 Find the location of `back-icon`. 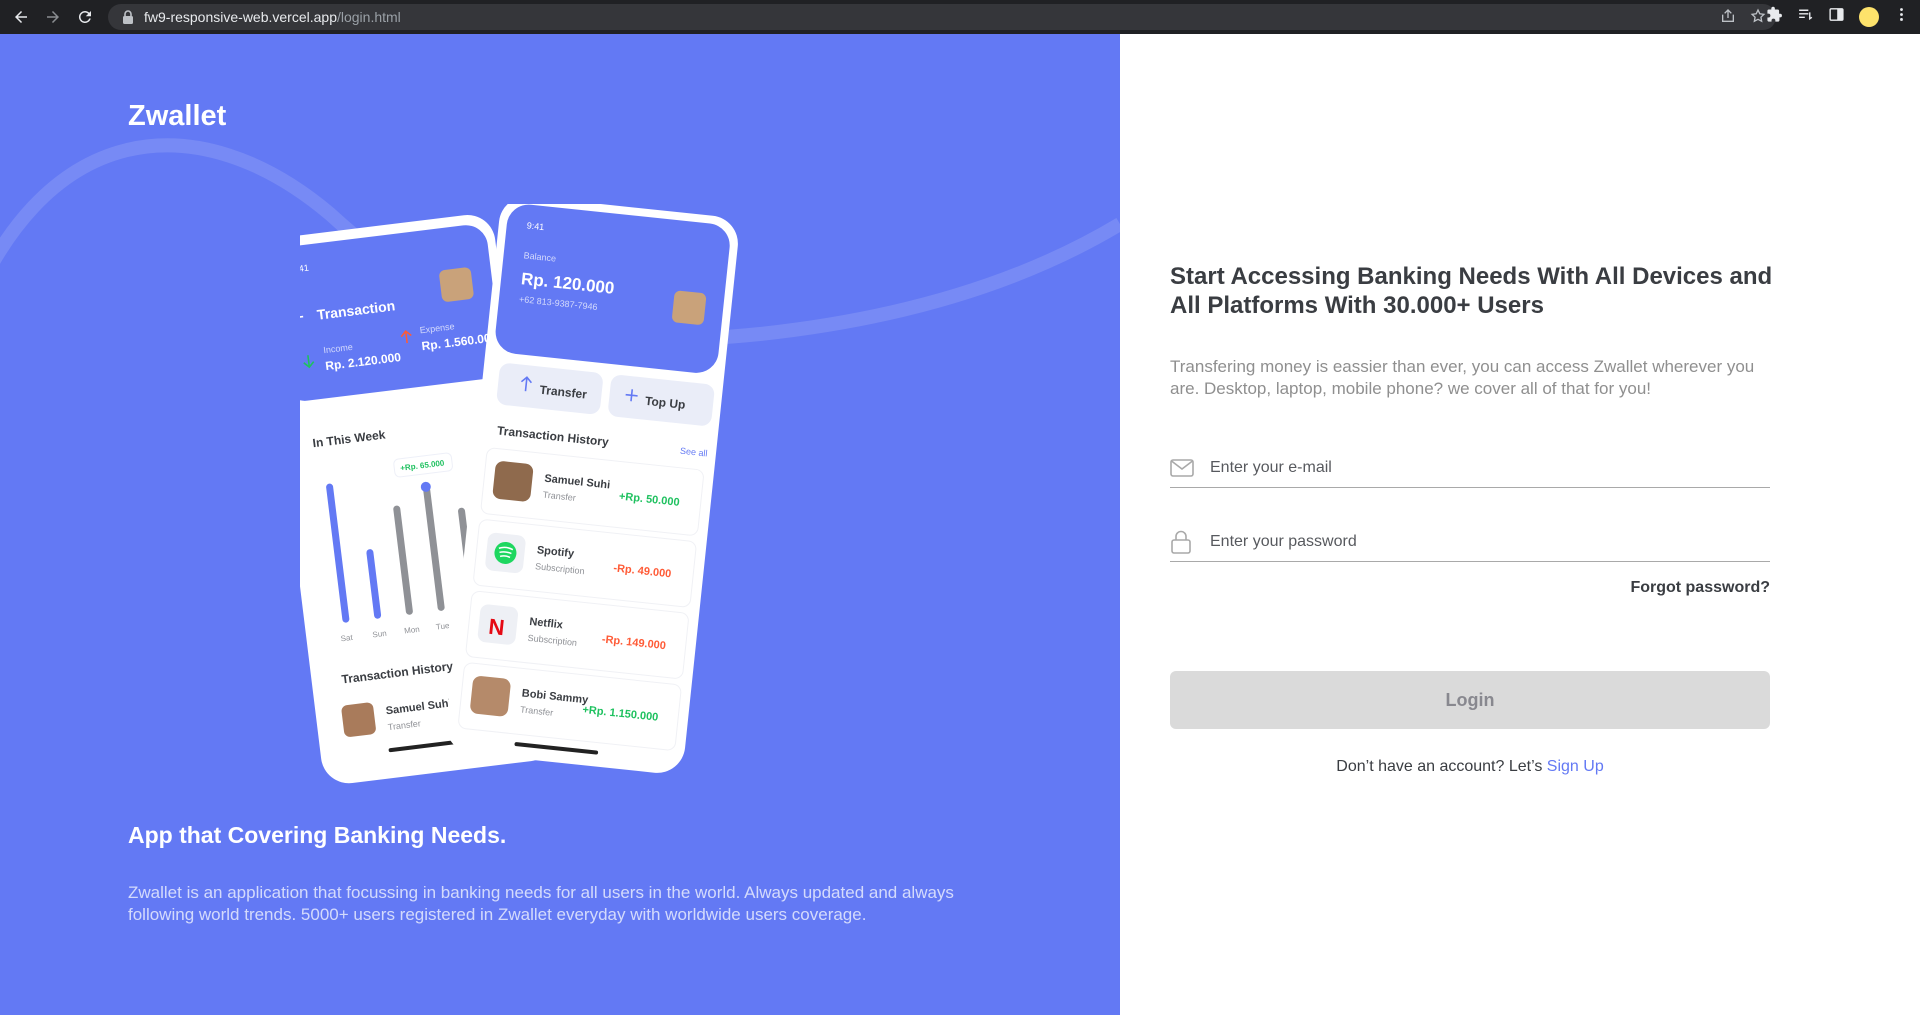

back-icon is located at coordinates (21, 17).